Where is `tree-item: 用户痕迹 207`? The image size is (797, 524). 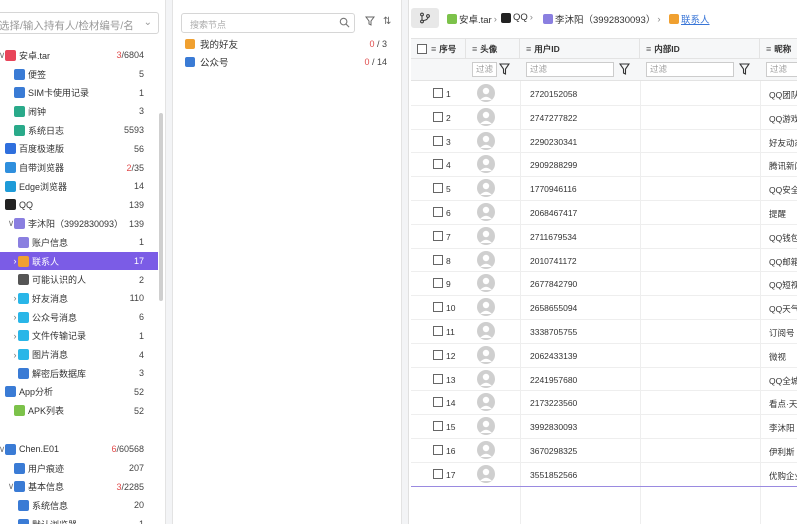
tree-item: 用户痕迹 207 is located at coordinates (79, 468).